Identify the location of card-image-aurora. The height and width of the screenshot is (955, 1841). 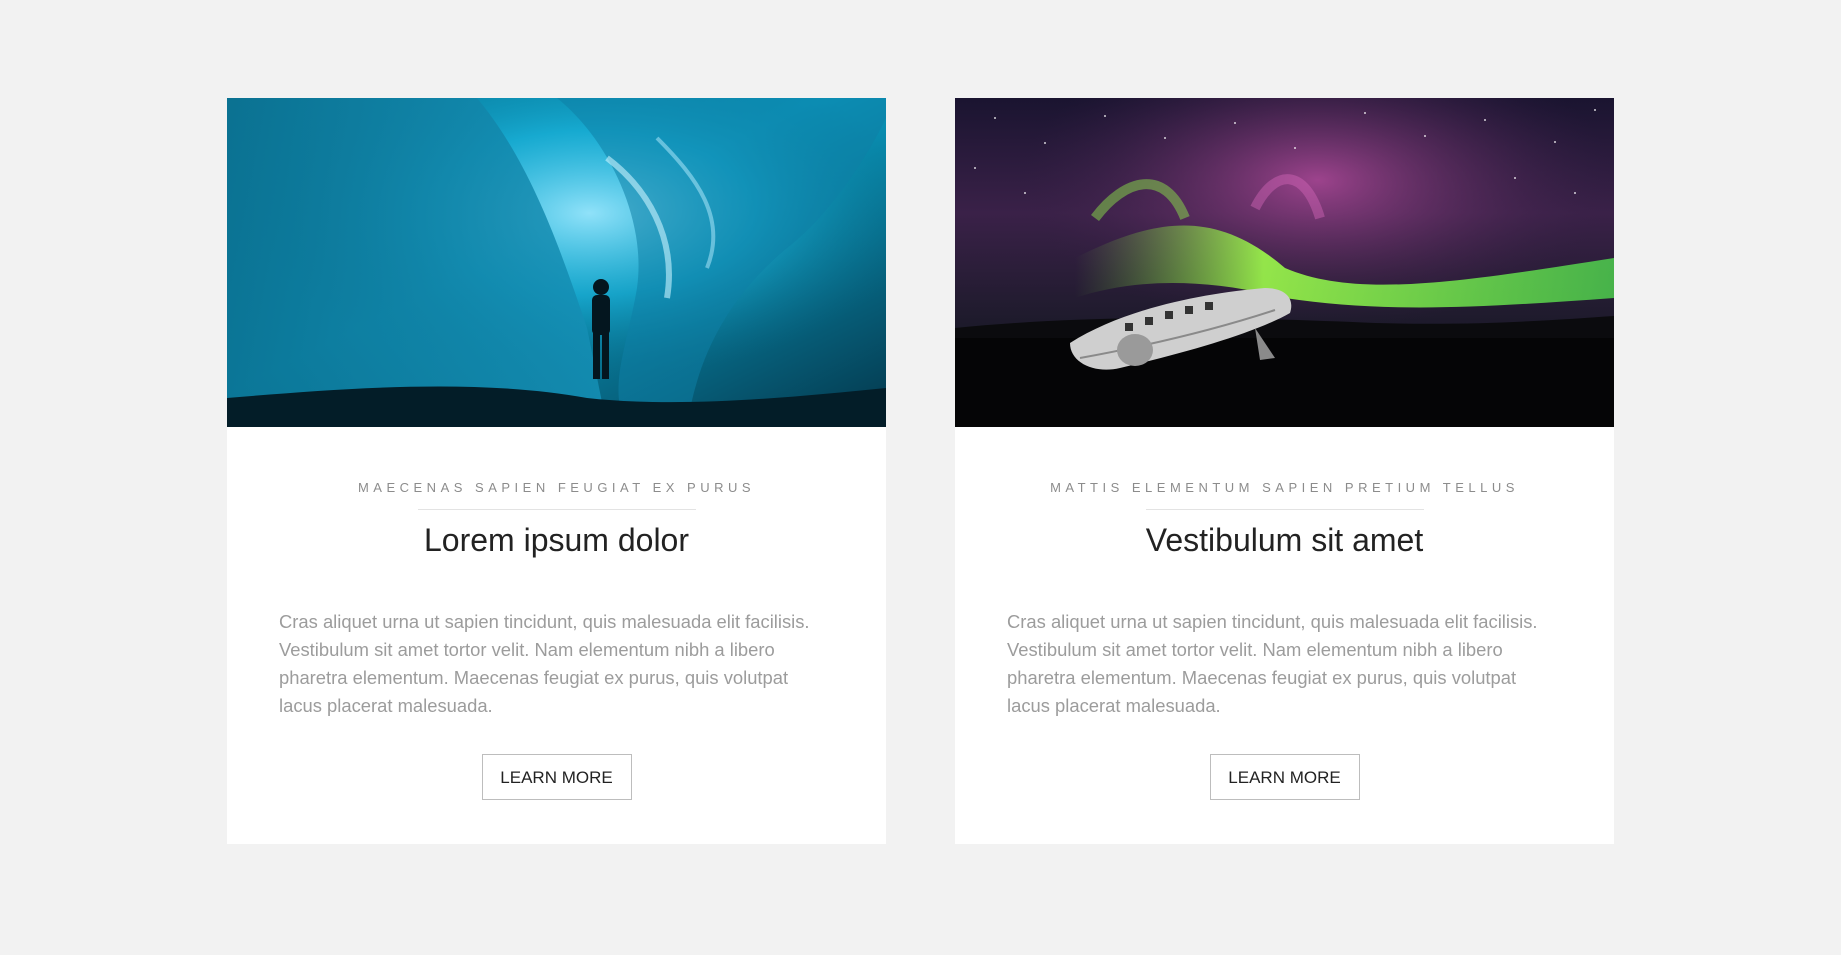
(1284, 262).